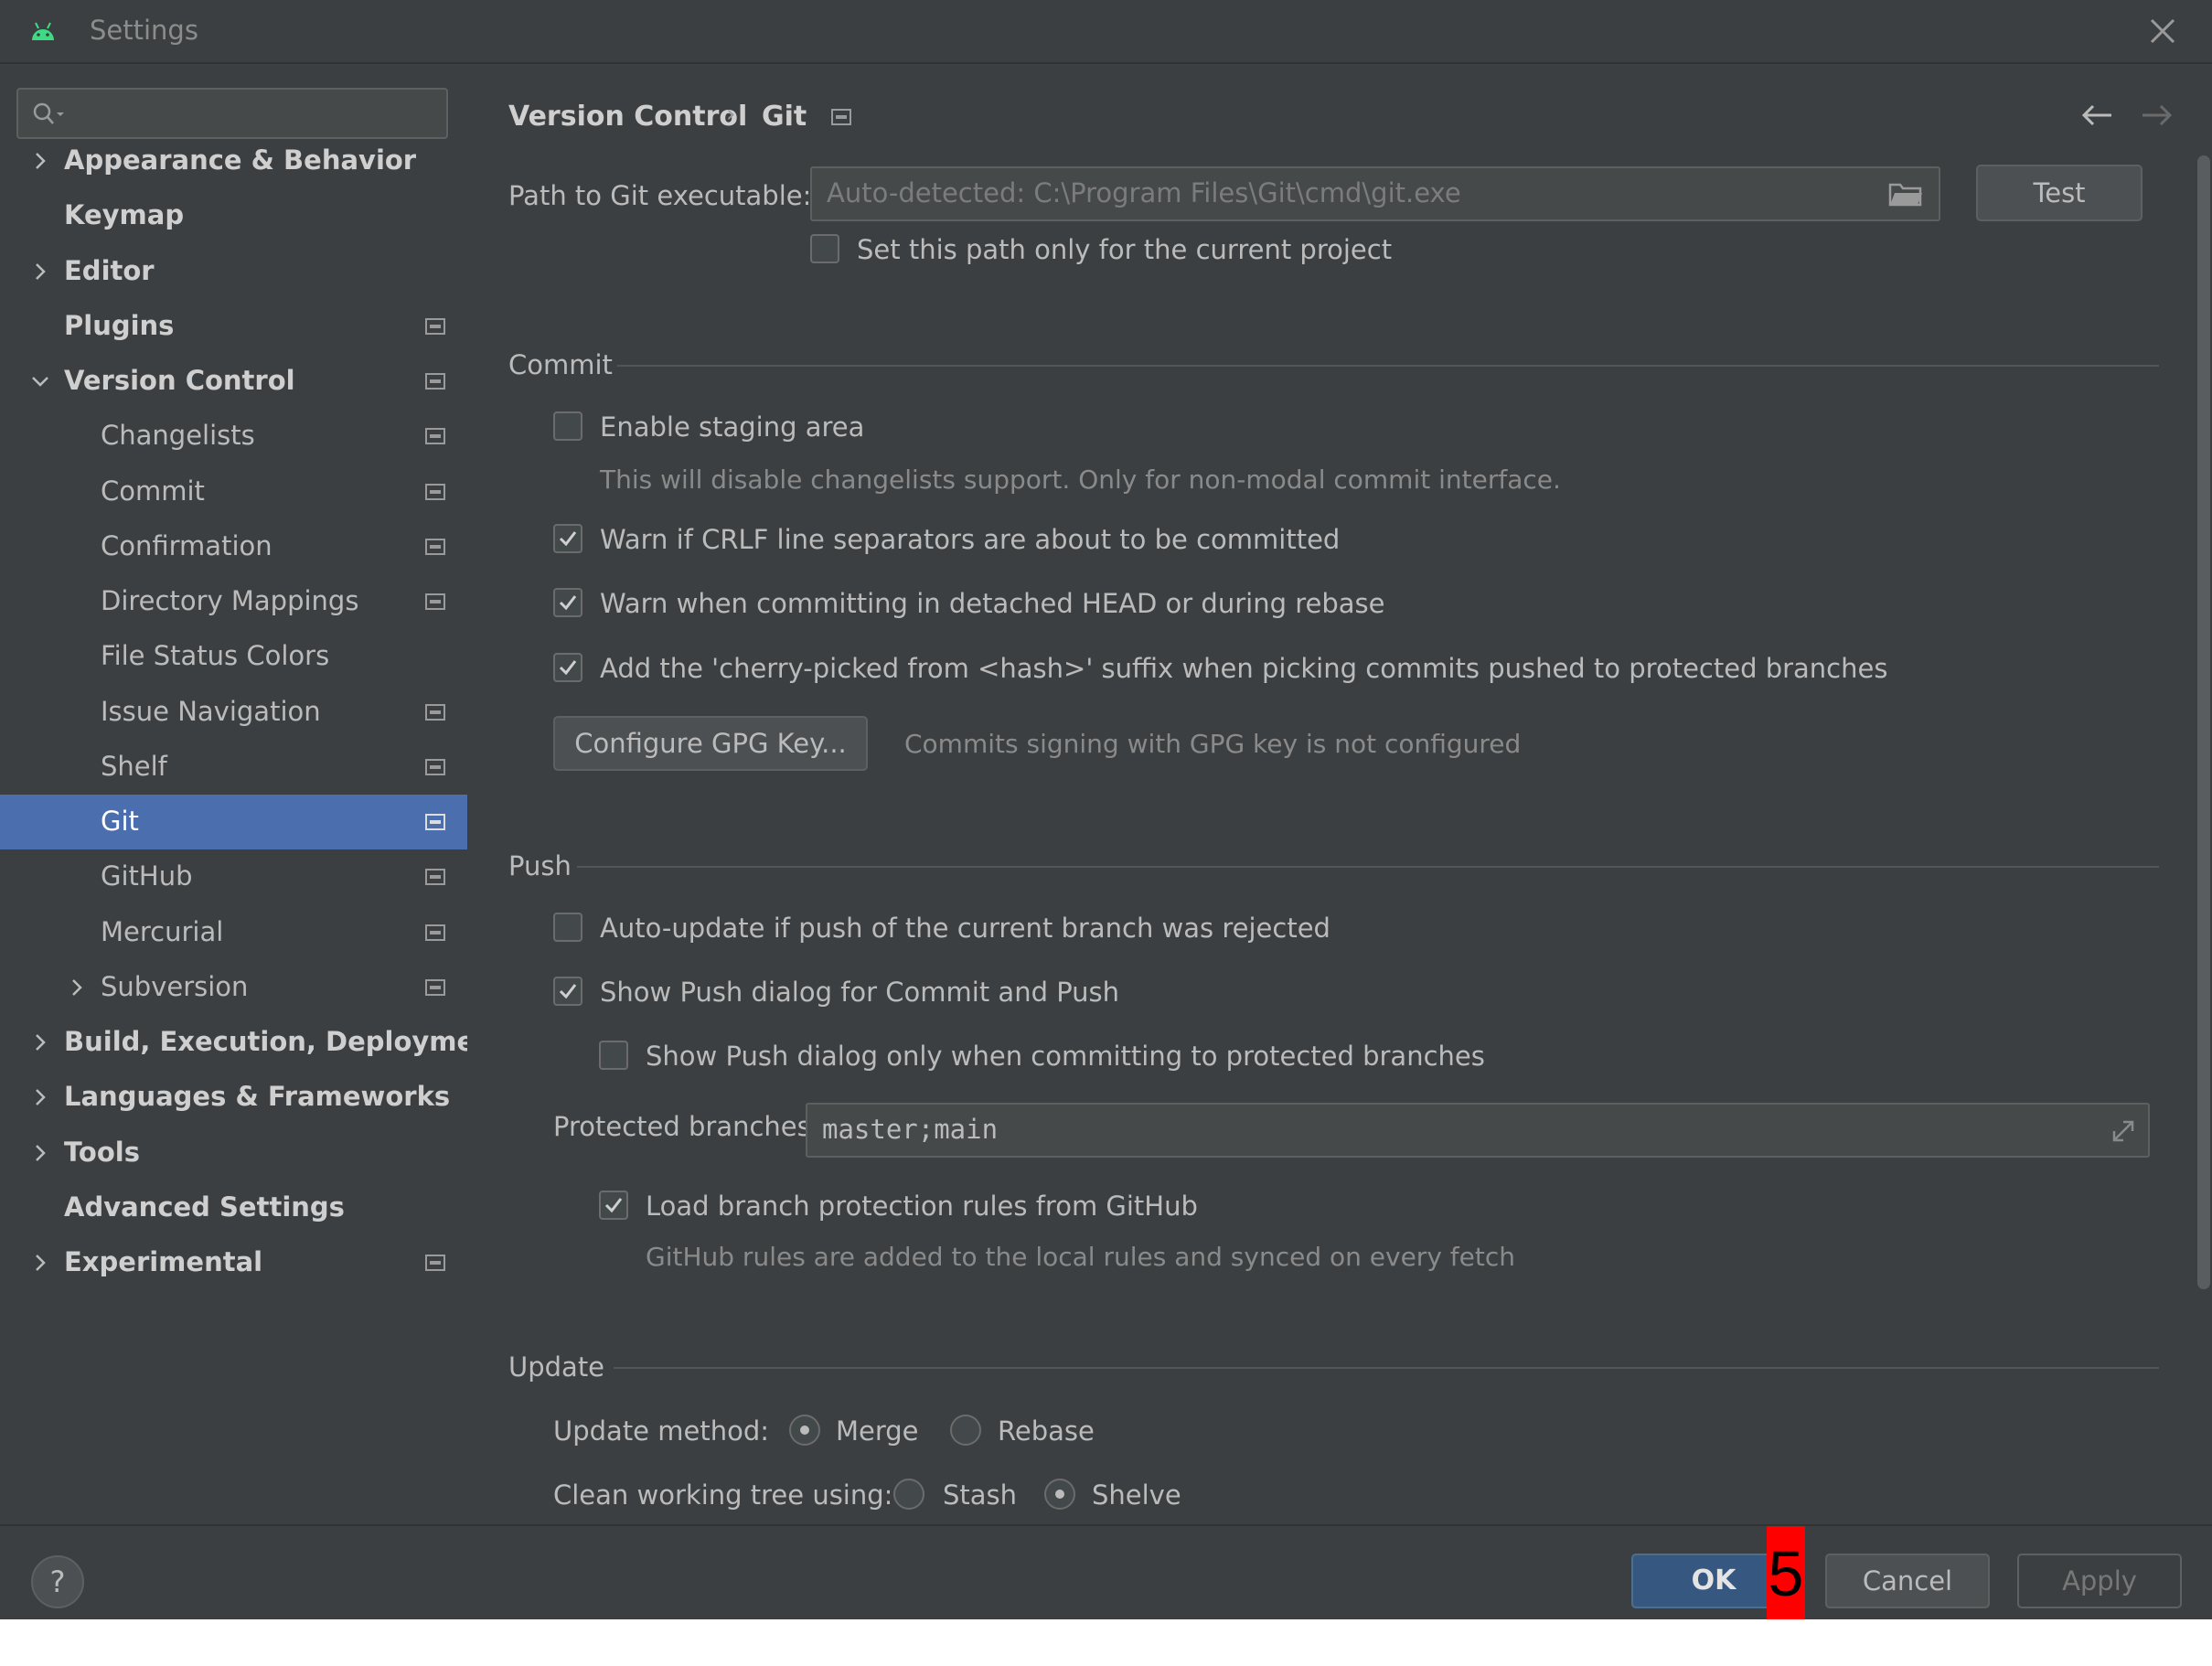 This screenshot has height=1666, width=2212. Describe the element at coordinates (234, 876) in the screenshot. I see `sidebar-item-github: GitHub` at that location.